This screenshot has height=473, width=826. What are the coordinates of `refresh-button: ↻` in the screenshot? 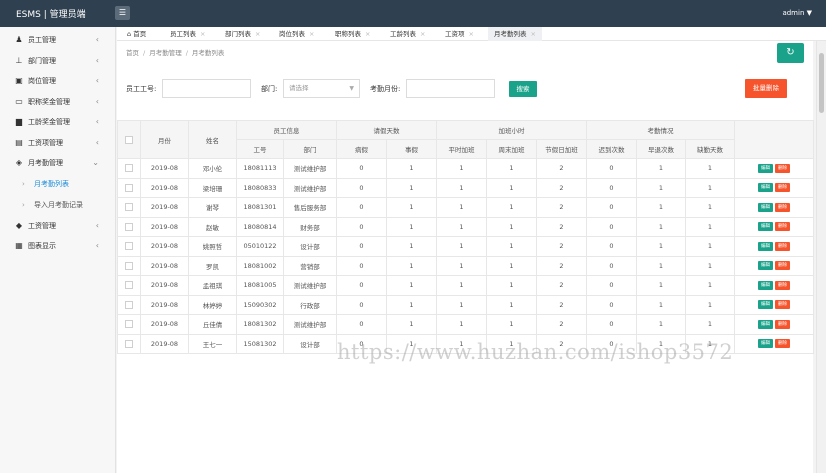 It's located at (790, 53).